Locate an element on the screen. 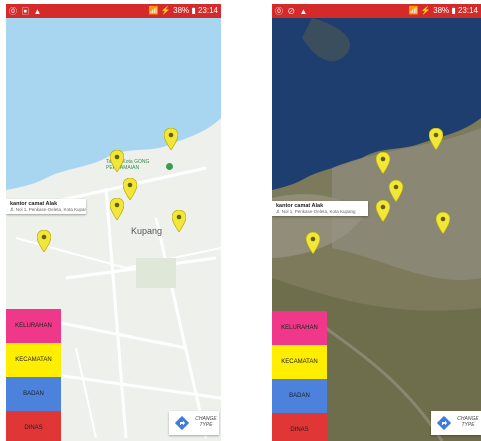 The height and width of the screenshot is (441, 481). status-bar: ⓪ ▣ ▲ 📶 ⚡ 38% ▮ 23:14 is located at coordinates (113, 11).